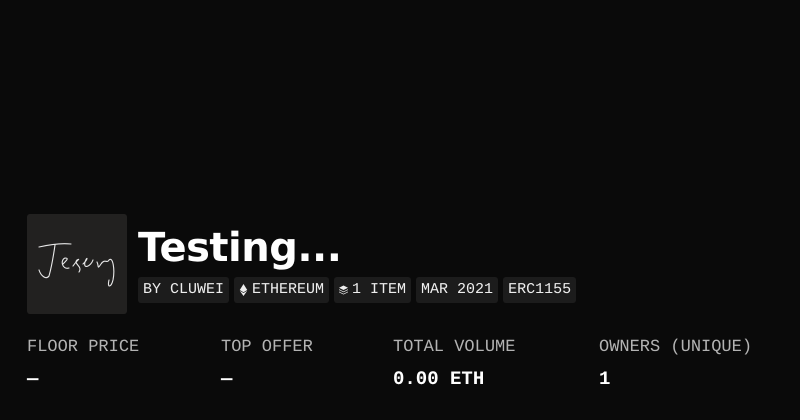  What do you see at coordinates (605, 379) in the screenshot?
I see `stat-value: 1` at bounding box center [605, 379].